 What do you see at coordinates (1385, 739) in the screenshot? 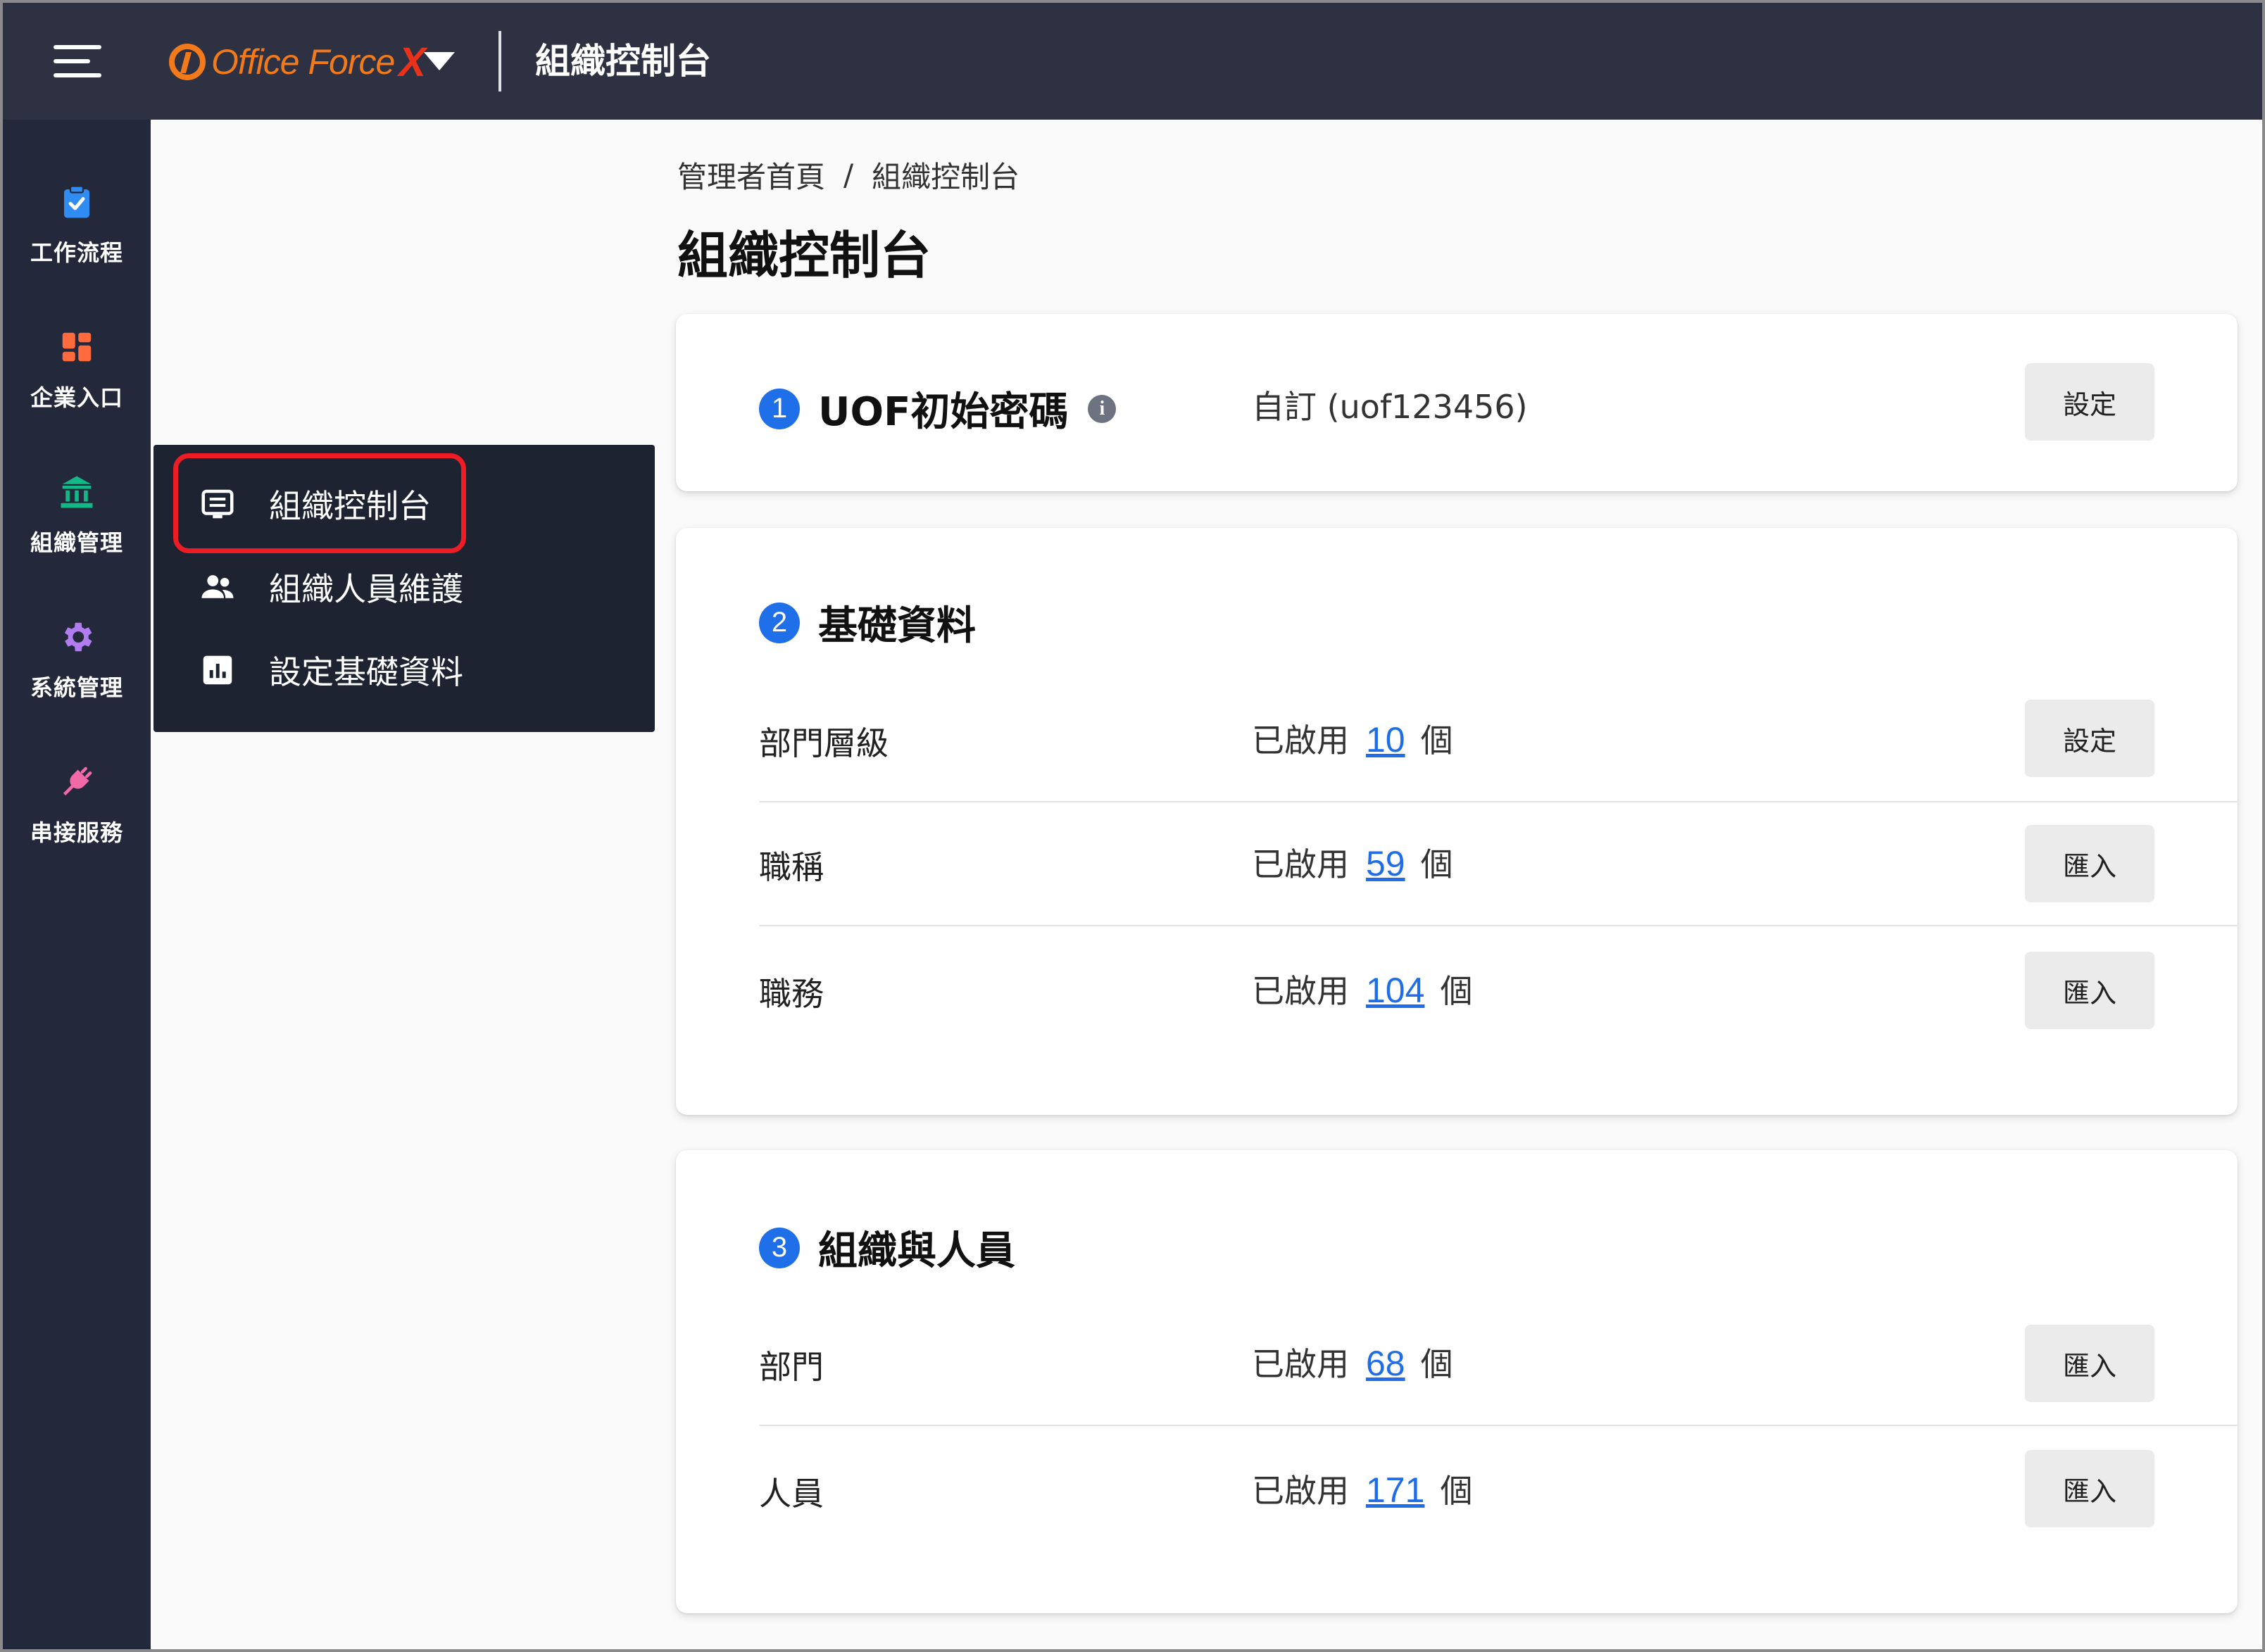
I see `enabled-count-link: 10` at bounding box center [1385, 739].